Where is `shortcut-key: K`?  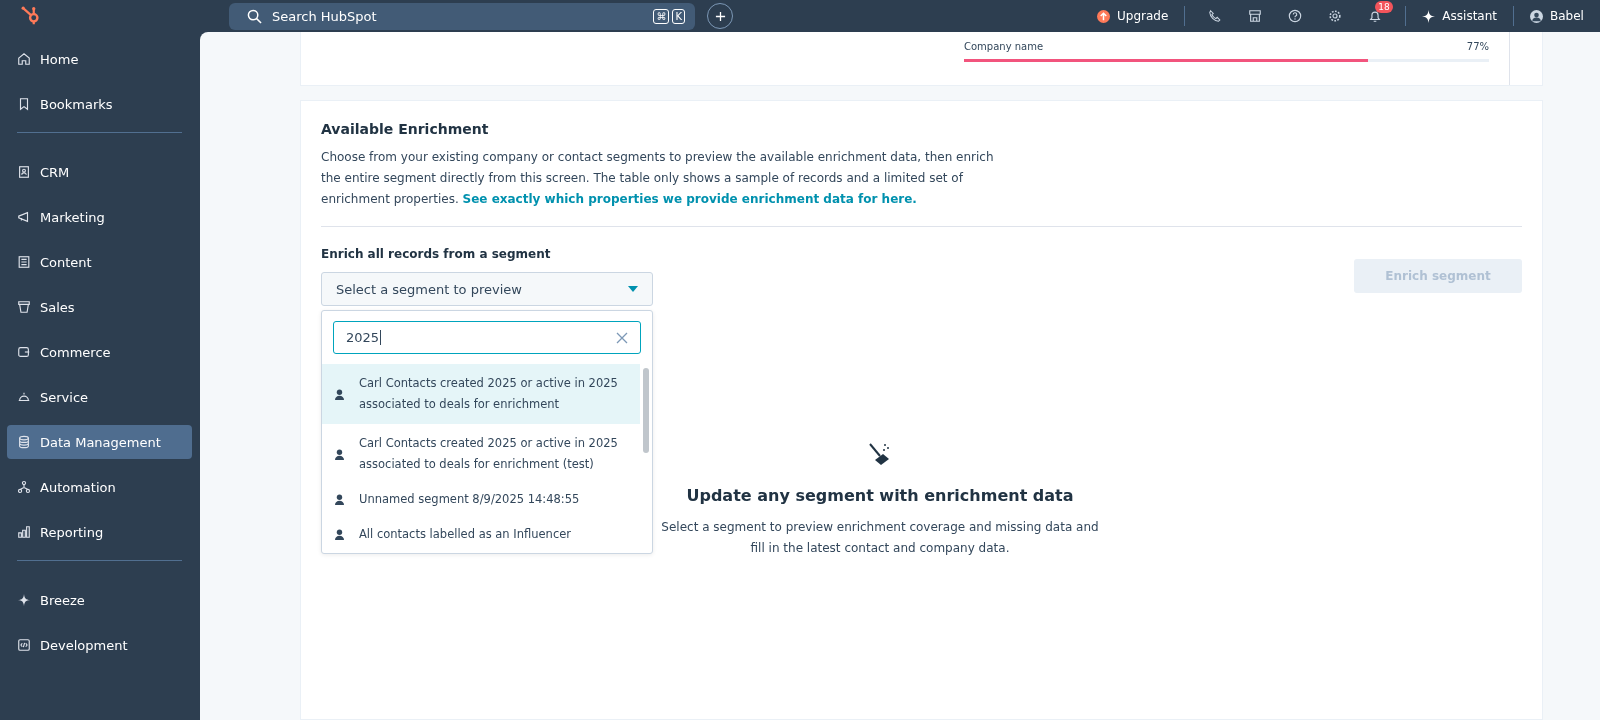 shortcut-key: K is located at coordinates (678, 16).